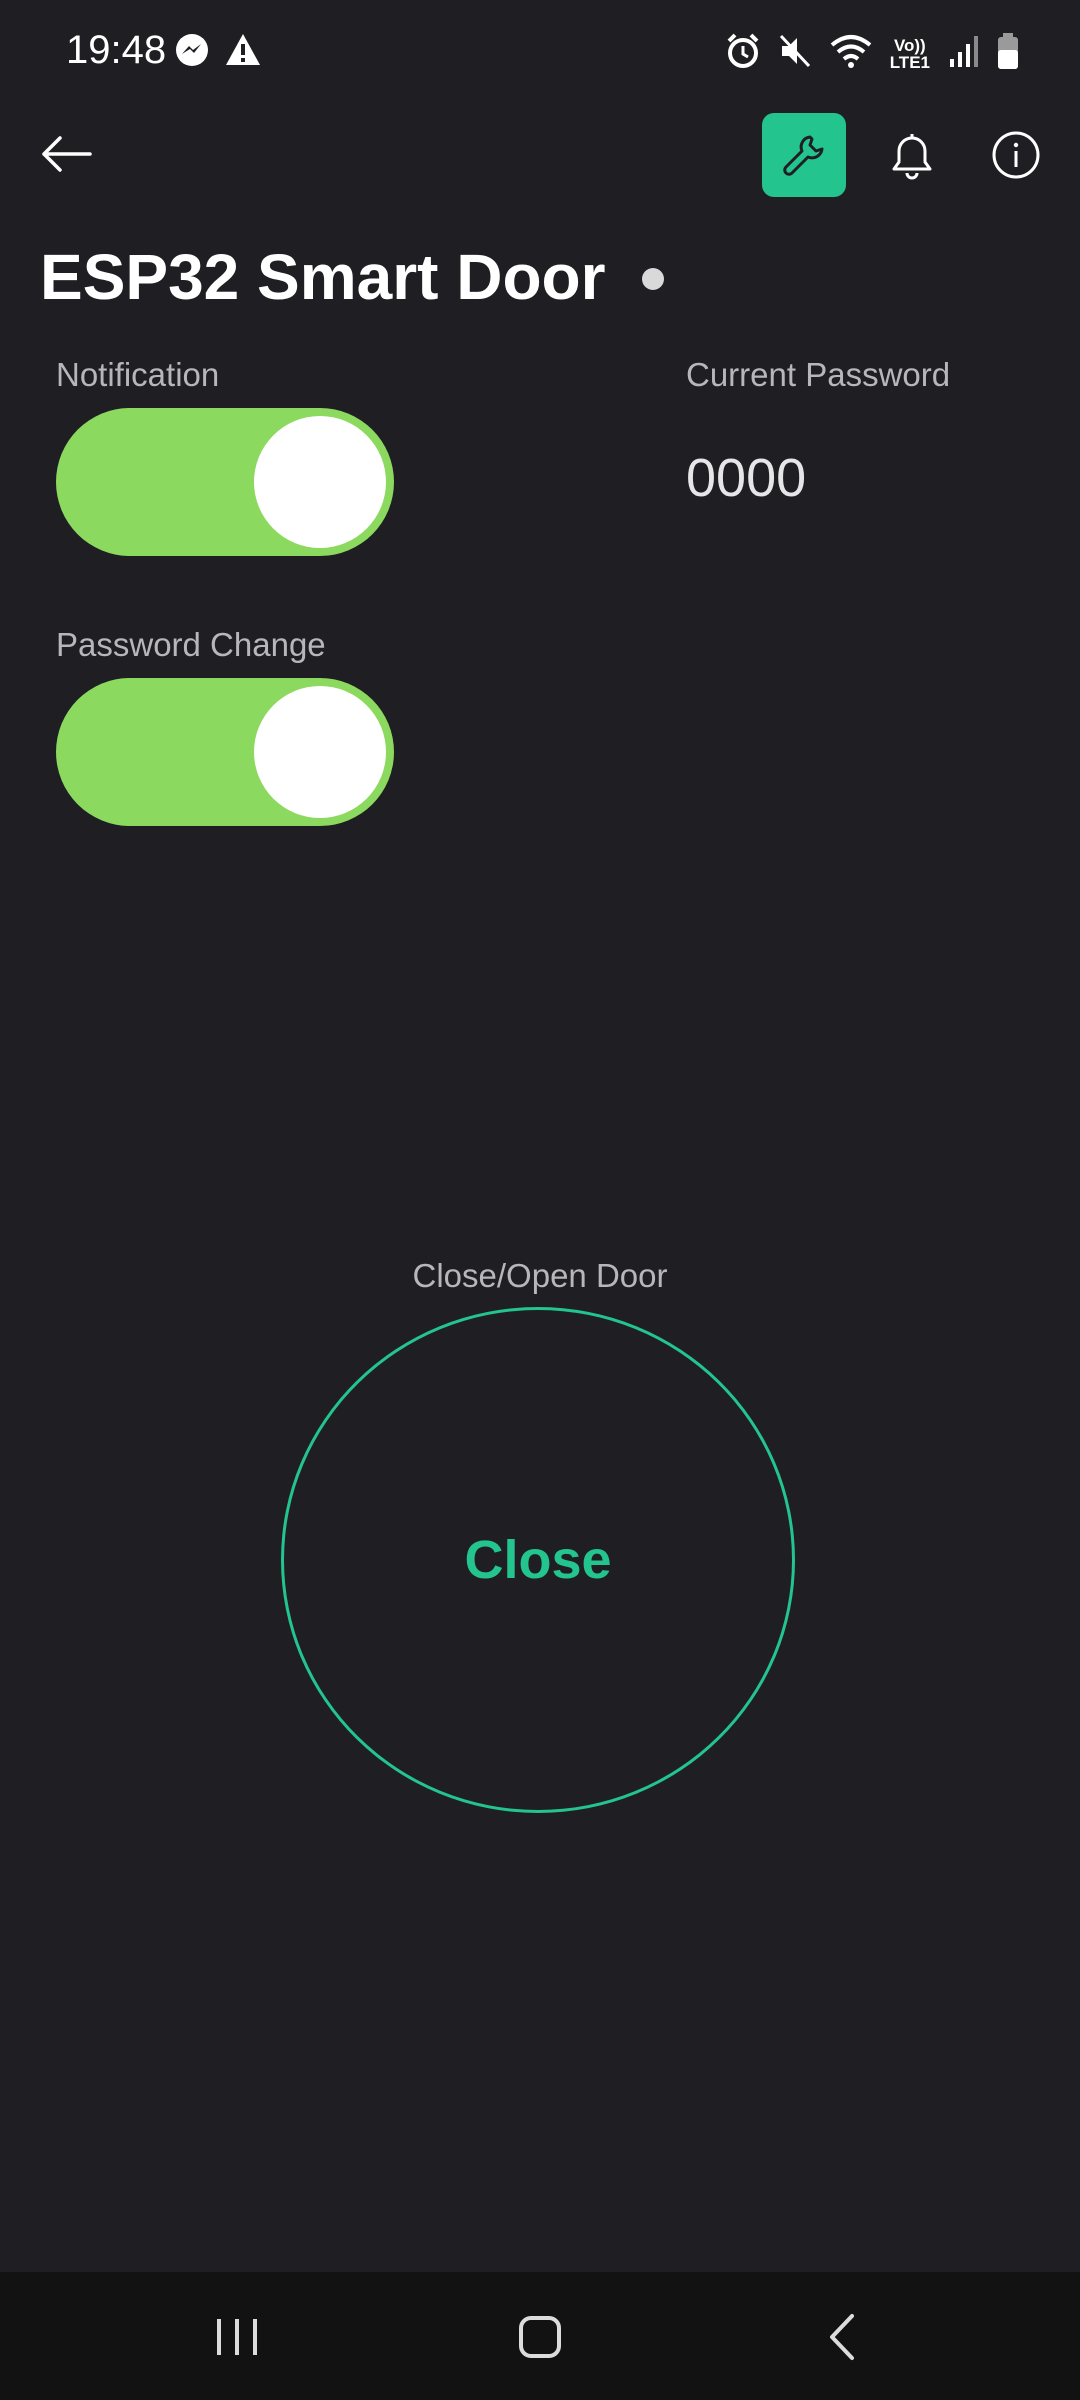  I want to click on warning-icon, so click(243, 52).